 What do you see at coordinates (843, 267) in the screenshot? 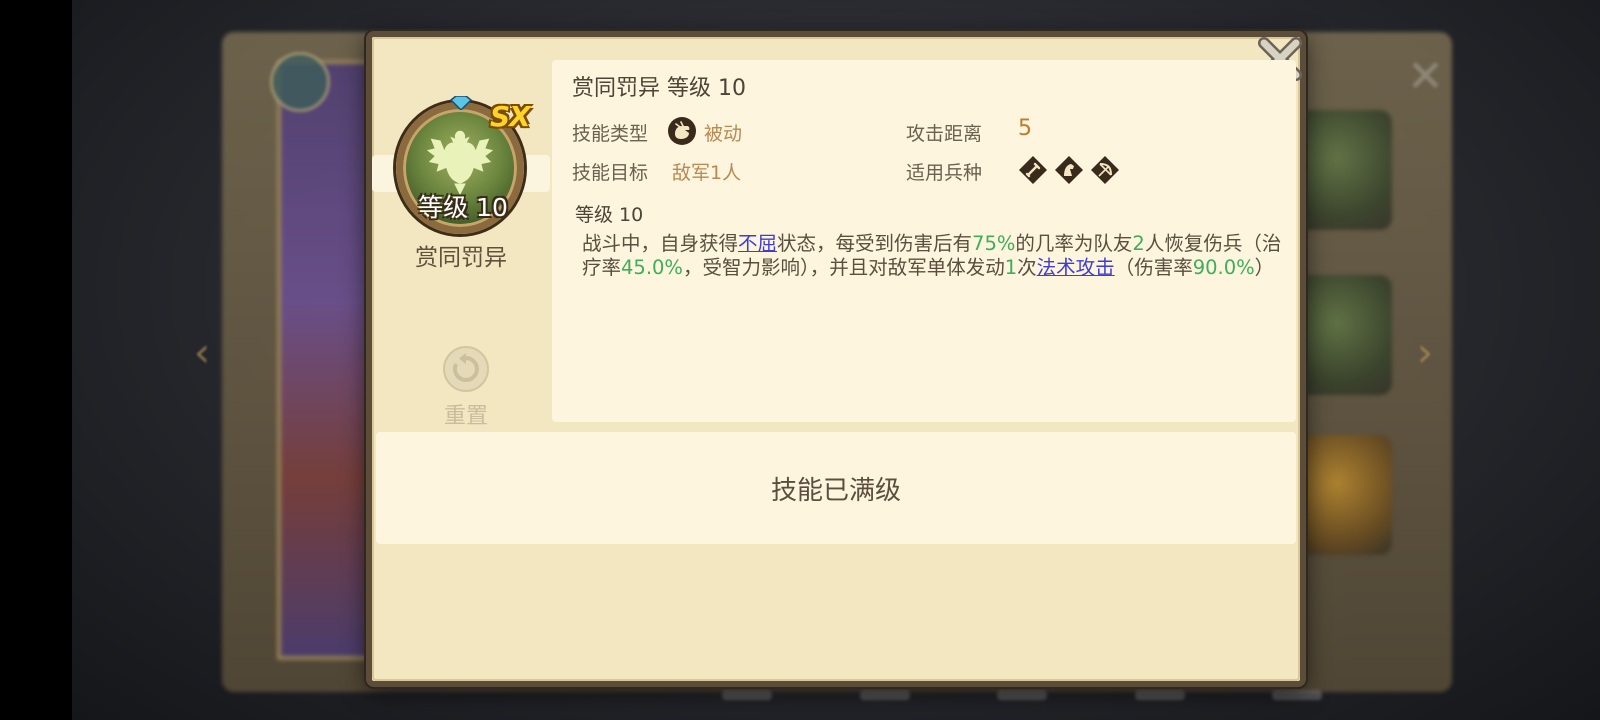
I see `desc-text: ，受智力影响），并且对敌军单体发动` at bounding box center [843, 267].